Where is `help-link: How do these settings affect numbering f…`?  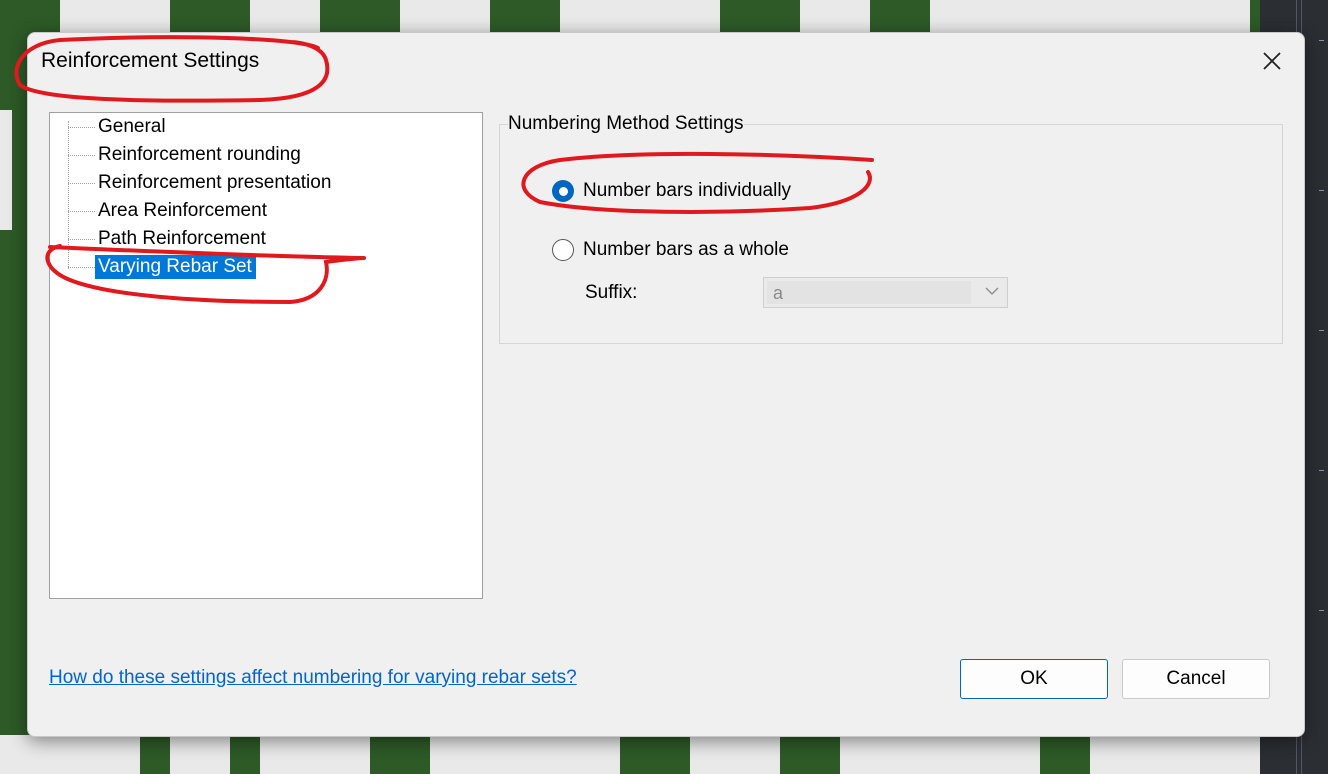 help-link: How do these settings affect numbering f… is located at coordinates (313, 678).